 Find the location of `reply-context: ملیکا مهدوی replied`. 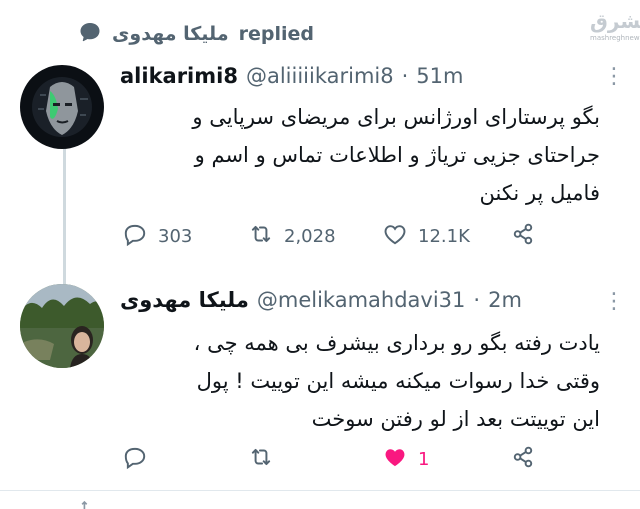

reply-context: ملیکا مهدوی replied is located at coordinates (196, 34).